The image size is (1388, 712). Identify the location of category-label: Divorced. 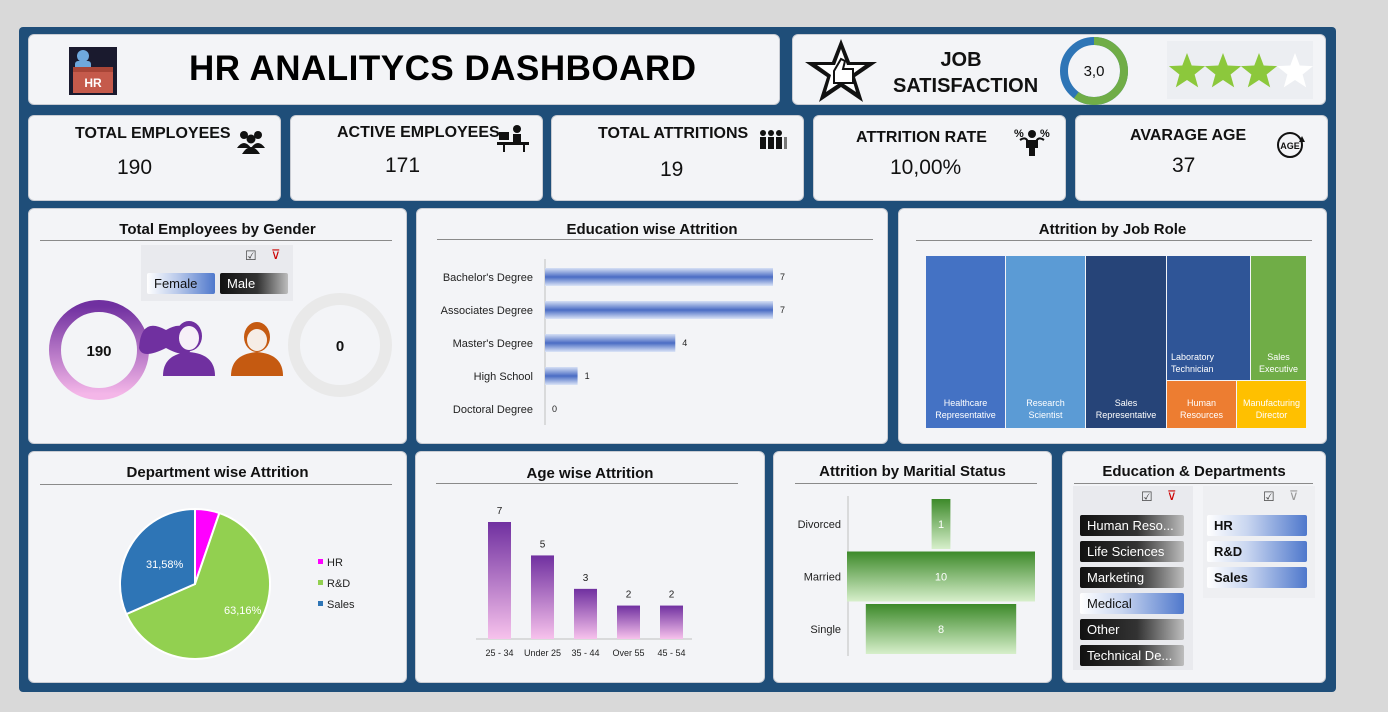
(819, 525).